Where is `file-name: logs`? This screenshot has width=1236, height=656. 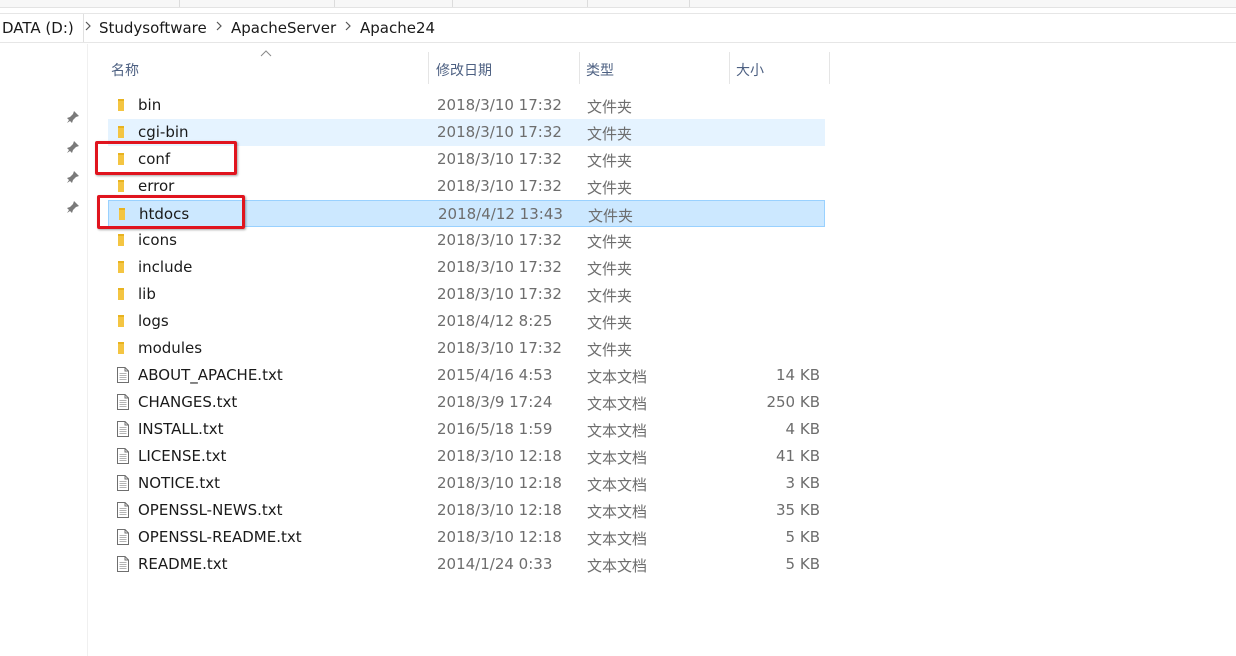 file-name: logs is located at coordinates (153, 321).